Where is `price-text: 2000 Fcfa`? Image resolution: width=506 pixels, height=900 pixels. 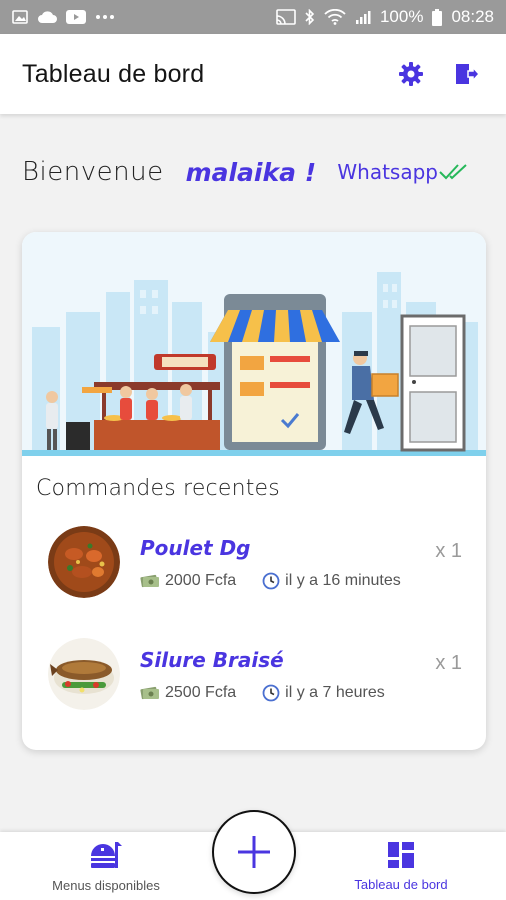
price-text: 2000 Fcfa is located at coordinates (201, 580).